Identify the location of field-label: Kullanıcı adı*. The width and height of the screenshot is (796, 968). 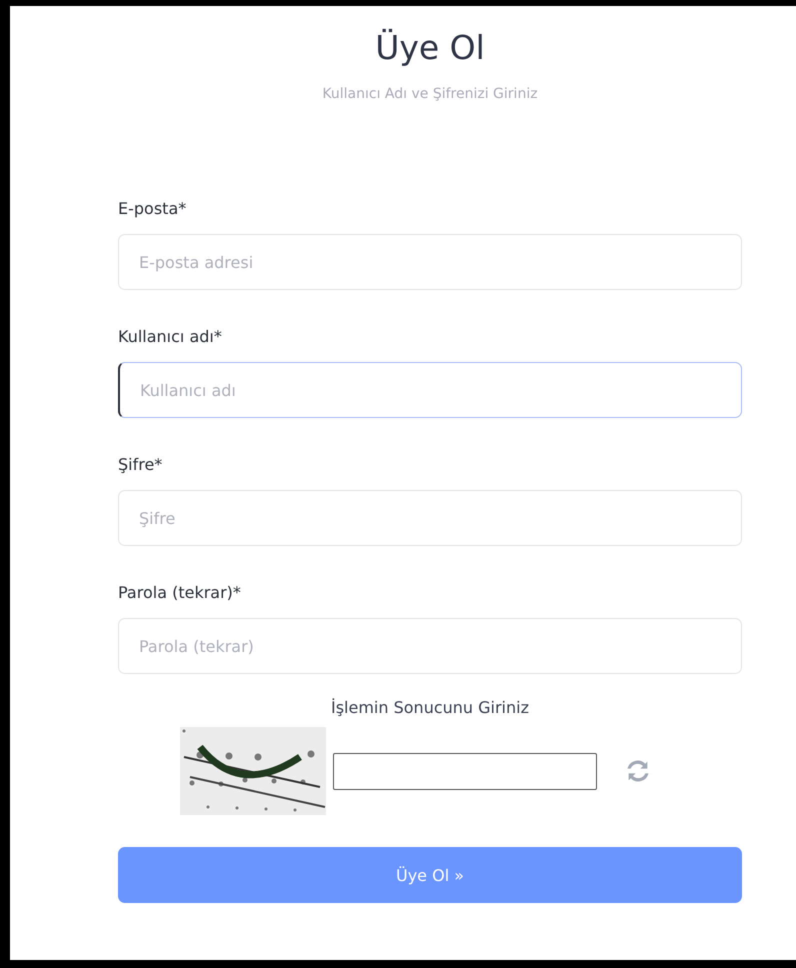
(170, 337).